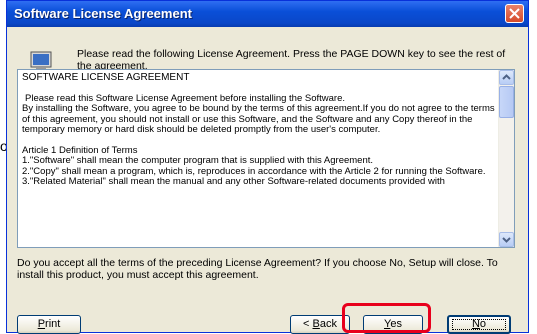  What do you see at coordinates (506, 102) in the screenshot?
I see `scrollbar-thumb` at bounding box center [506, 102].